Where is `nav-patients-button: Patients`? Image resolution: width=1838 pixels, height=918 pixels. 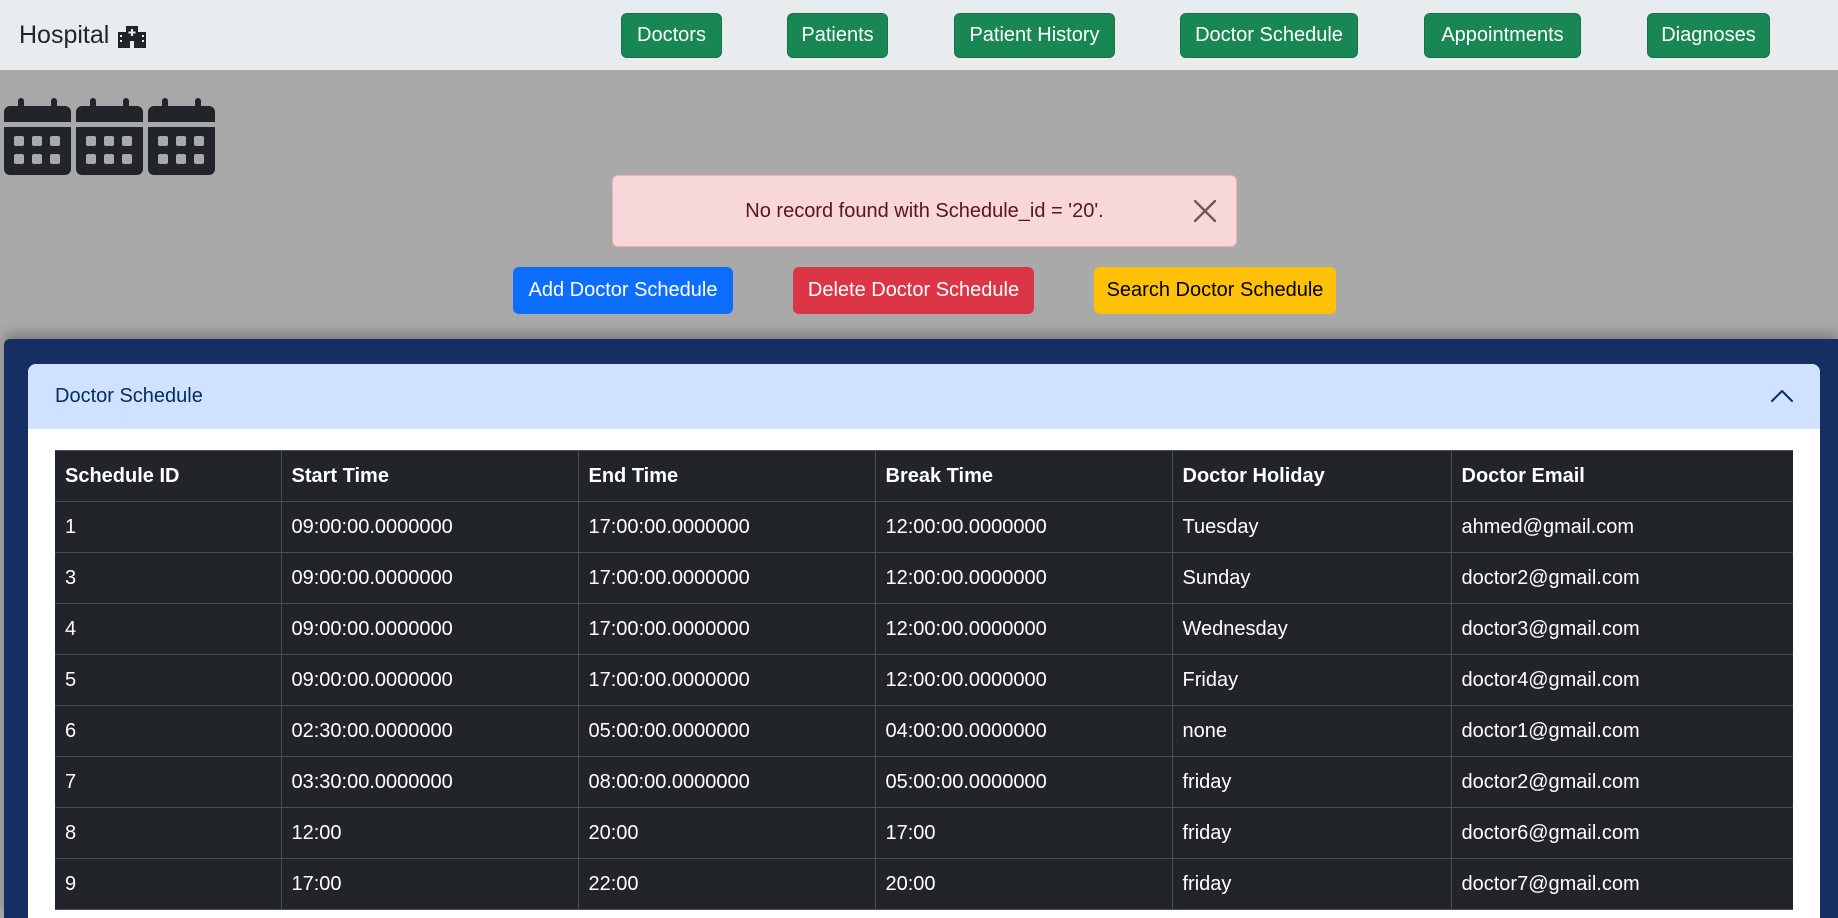
nav-patients-button: Patients is located at coordinates (837, 35).